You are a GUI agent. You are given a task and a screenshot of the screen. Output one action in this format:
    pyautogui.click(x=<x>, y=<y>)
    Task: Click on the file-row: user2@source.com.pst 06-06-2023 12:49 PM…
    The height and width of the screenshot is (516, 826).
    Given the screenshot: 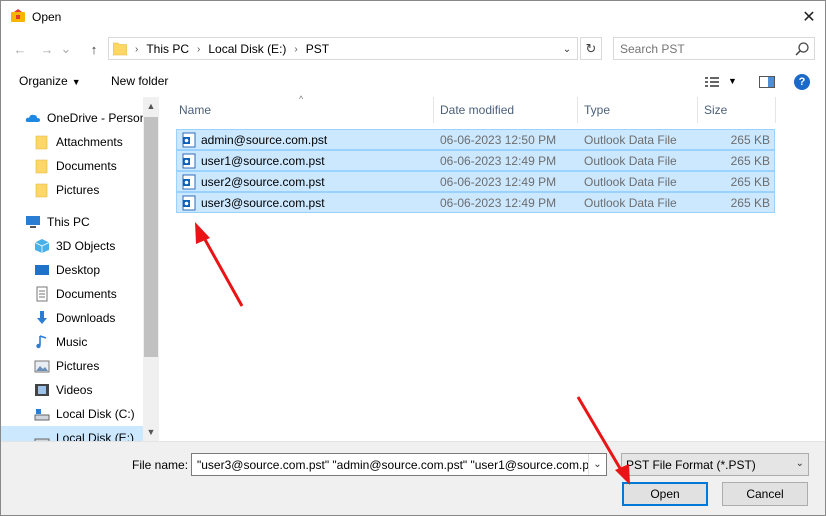 What is the action you would take?
    pyautogui.click(x=475, y=181)
    